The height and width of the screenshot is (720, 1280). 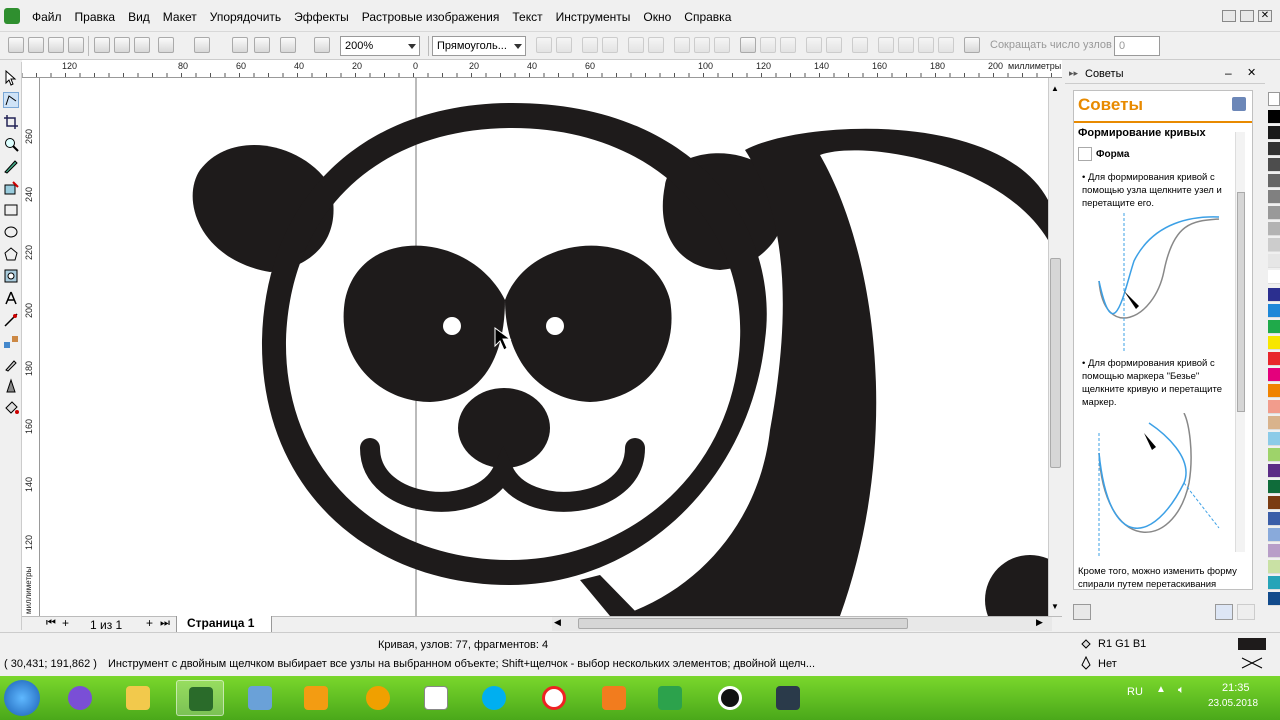 What do you see at coordinates (1236, 688) in the screenshot?
I see `clock-time: 21:35` at bounding box center [1236, 688].